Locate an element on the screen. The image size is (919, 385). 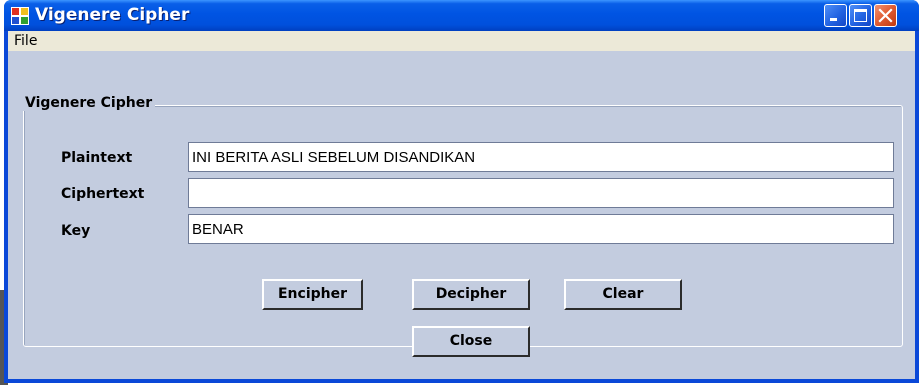
title-bar: Vigenere Cipher is located at coordinates (461, 15).